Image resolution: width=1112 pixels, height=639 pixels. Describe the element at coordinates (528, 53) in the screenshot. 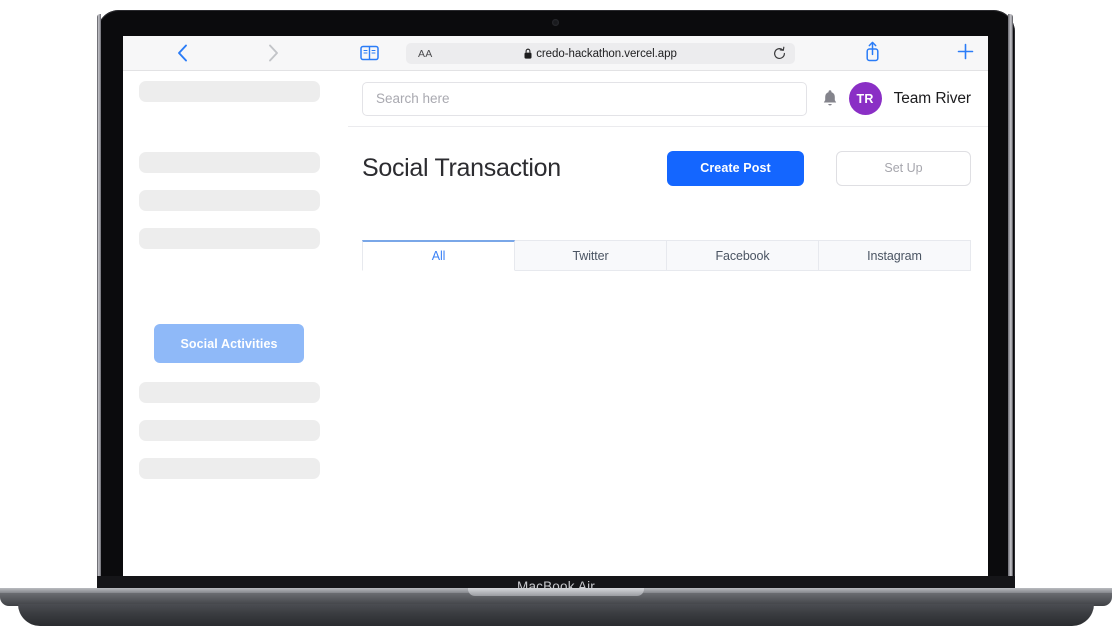

I see `lock-icon` at that location.